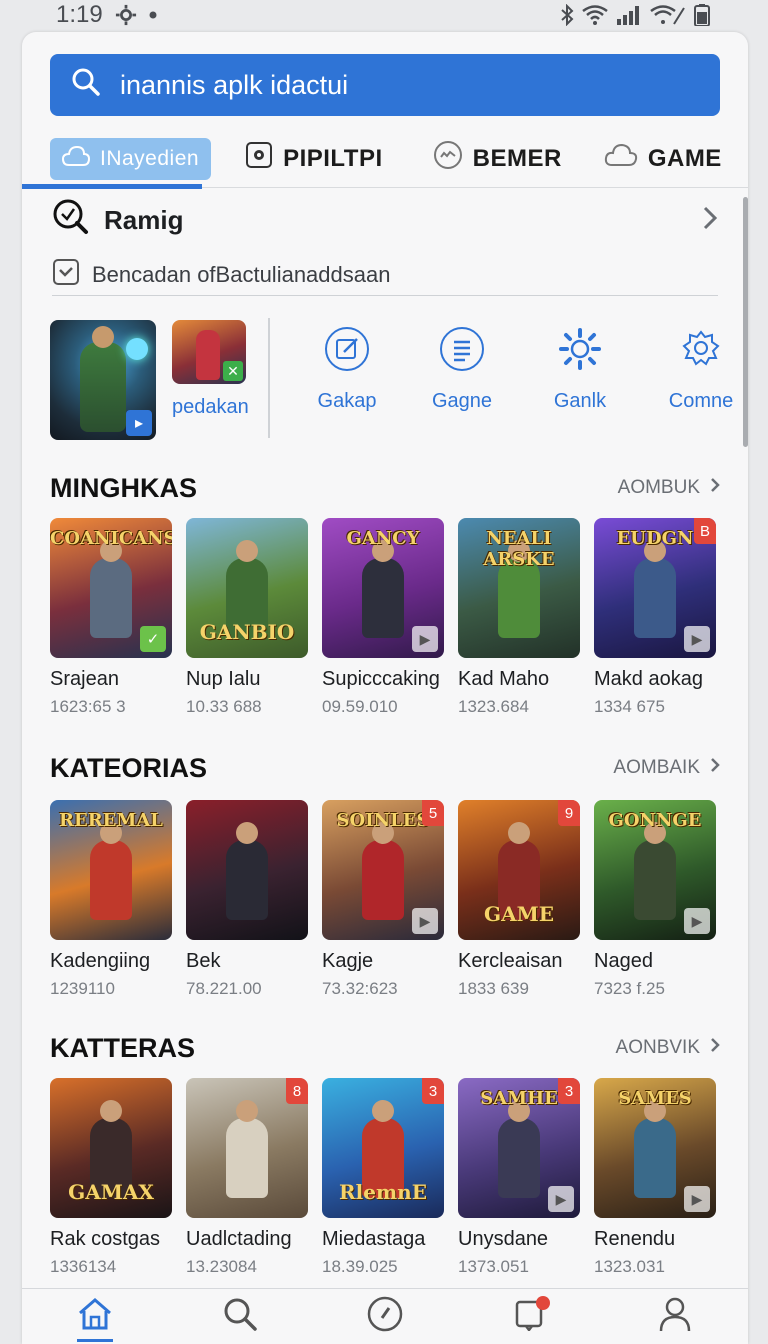 The width and height of the screenshot is (768, 1344). What do you see at coordinates (385, 1048) in the screenshot?
I see `section-header-katteras: KATTERAS AONBVIK` at bounding box center [385, 1048].